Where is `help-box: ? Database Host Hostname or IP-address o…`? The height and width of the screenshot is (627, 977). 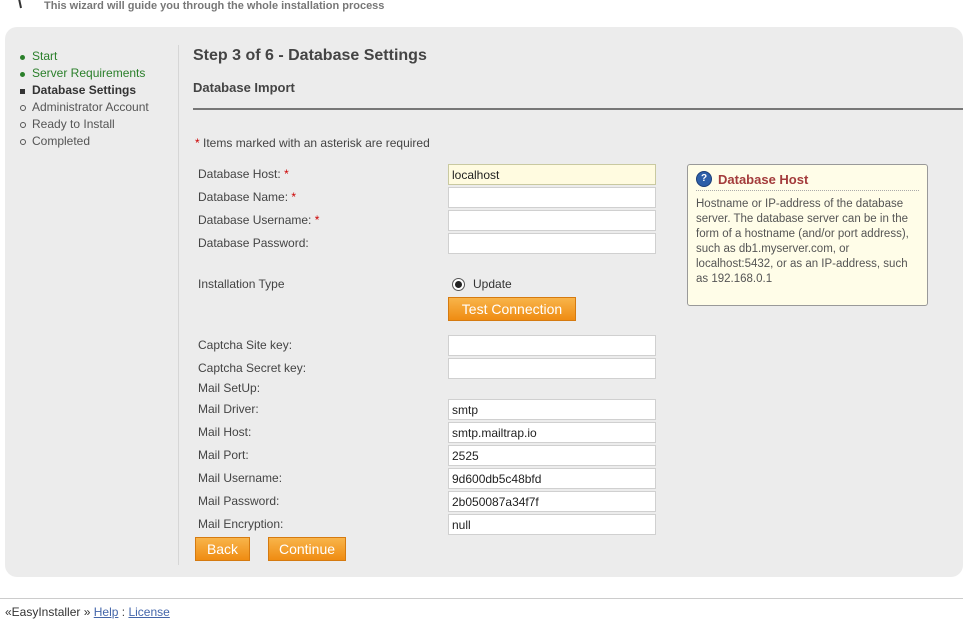 help-box: ? Database Host Hostname or IP-address o… is located at coordinates (807, 235).